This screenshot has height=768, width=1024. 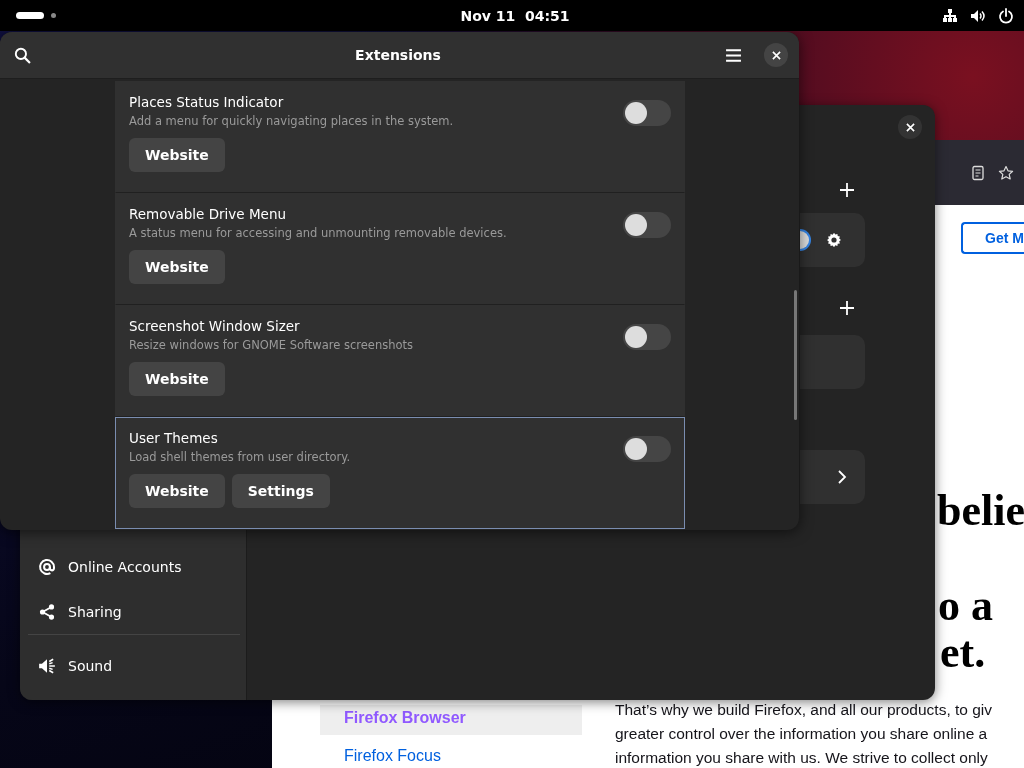 I want to click on window-title: Extensions, so click(x=398, y=55).